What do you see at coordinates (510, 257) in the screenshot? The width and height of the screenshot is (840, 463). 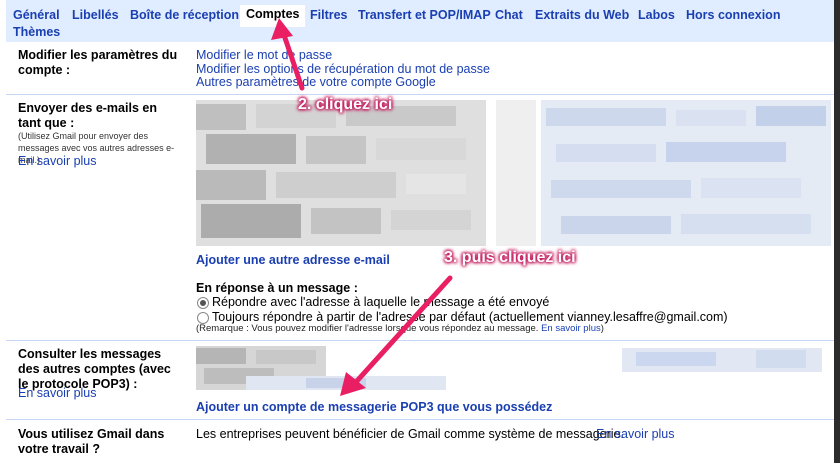 I see `annotation-step3: 3. puis cliquez ici` at bounding box center [510, 257].